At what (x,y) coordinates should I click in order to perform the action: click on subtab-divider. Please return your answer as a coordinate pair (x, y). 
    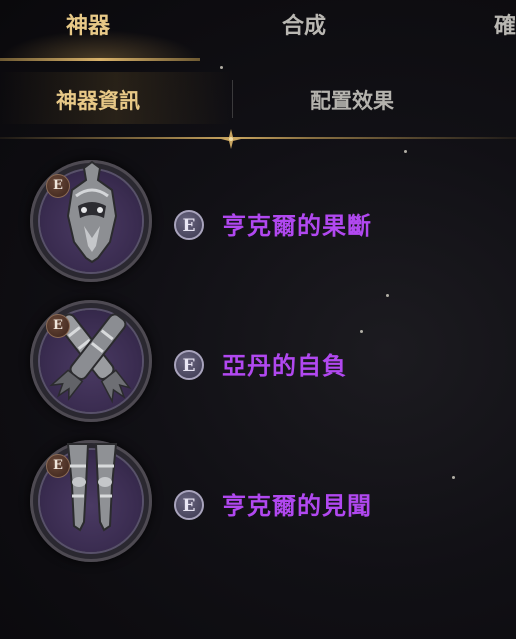
    Looking at the image, I should click on (232, 99).